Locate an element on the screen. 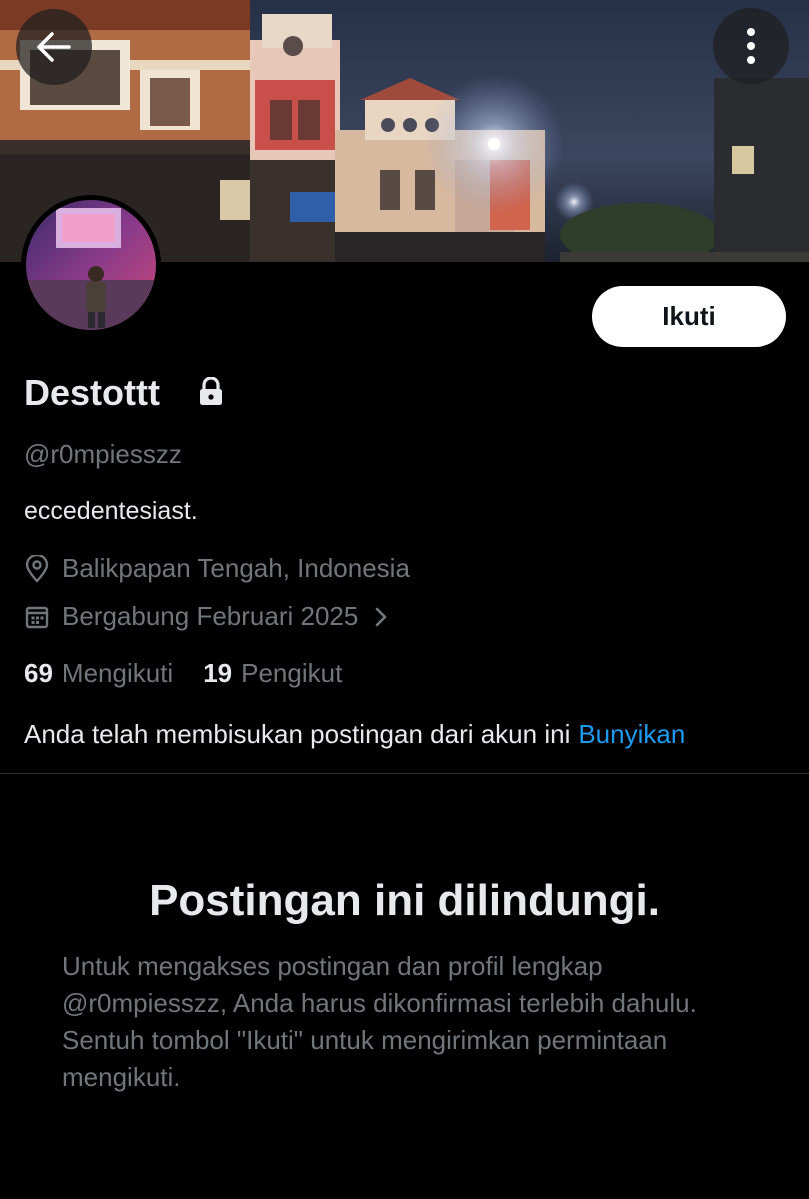  location-row: Balikpapan Tengah, Indonesia is located at coordinates (217, 568).